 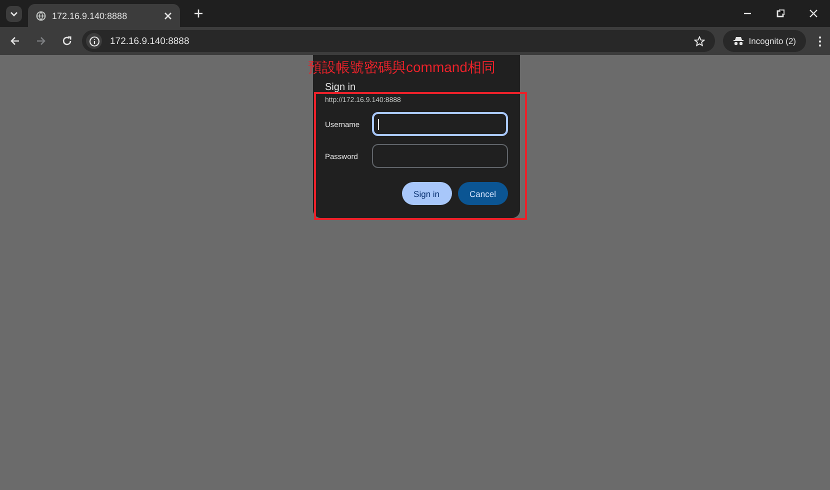 I want to click on globe-icon, so click(x=41, y=15).